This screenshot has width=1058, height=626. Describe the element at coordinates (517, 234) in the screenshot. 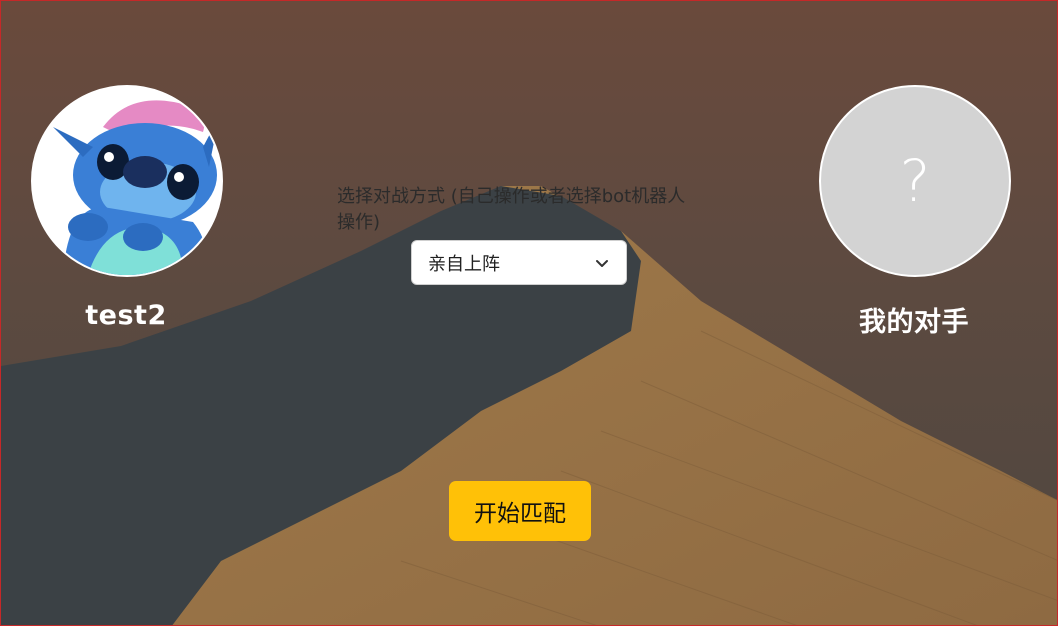

I see `battle-mode-panel: 选择对战方式 (自己操作或者选择bot机器人操作) 亲自上阵` at that location.